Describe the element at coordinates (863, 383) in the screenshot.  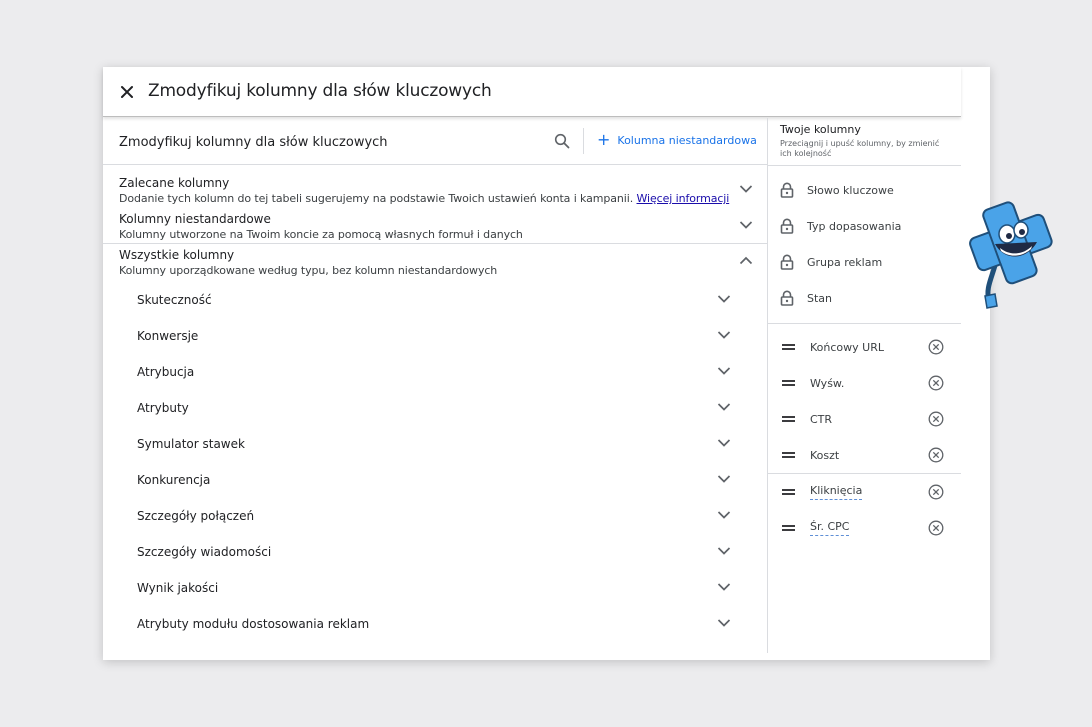
I see `selected-column: Wyśw.` at that location.